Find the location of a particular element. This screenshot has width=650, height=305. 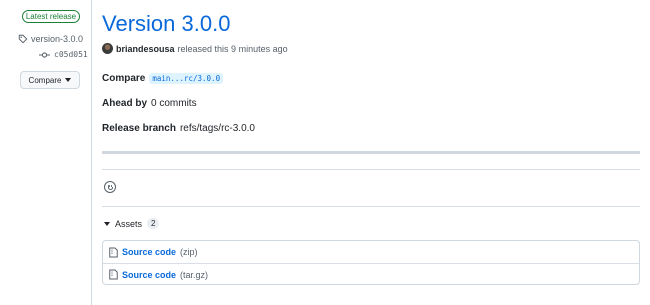

released-text: released this 9 minutes ago is located at coordinates (232, 48).